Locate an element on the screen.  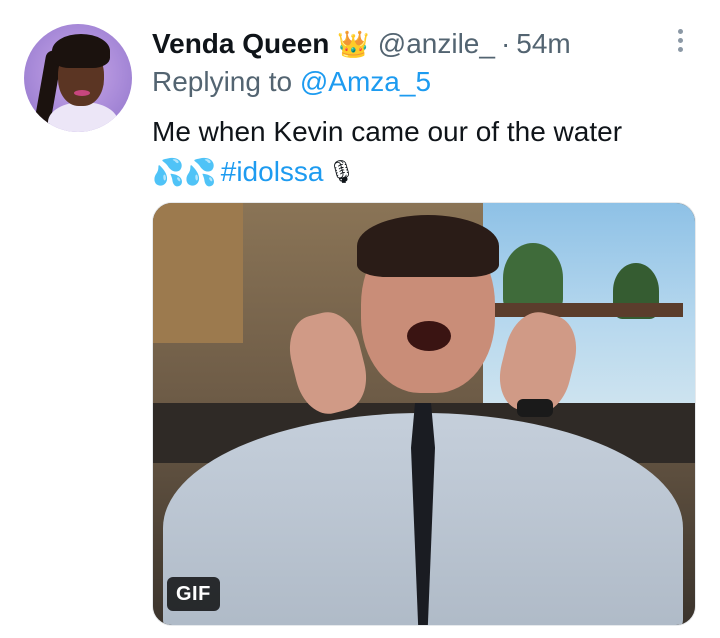
tweet-text-line: Me when Kevin came our of the water is located at coordinates (387, 131).